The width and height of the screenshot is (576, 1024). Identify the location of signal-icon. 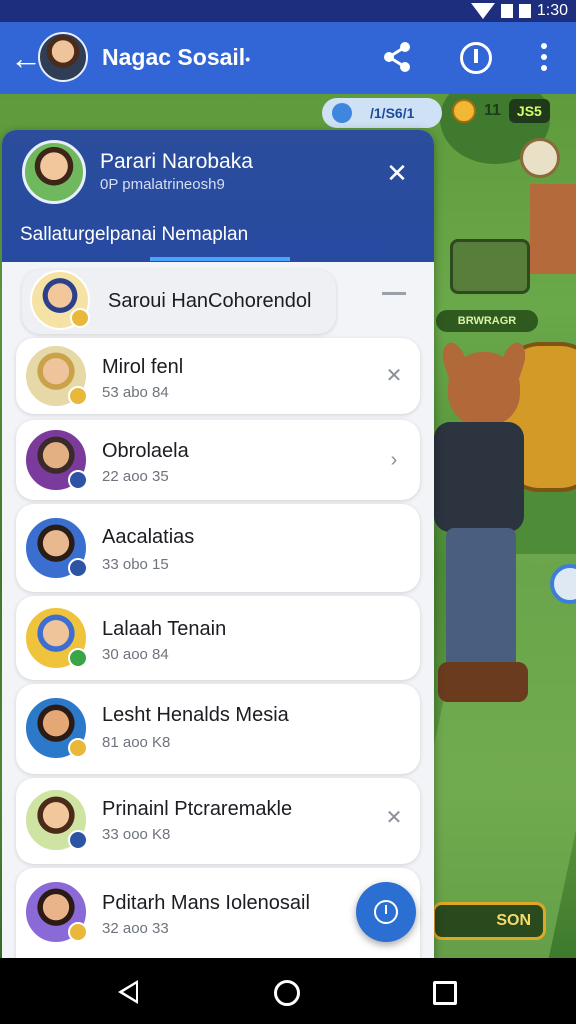
(506, 11).